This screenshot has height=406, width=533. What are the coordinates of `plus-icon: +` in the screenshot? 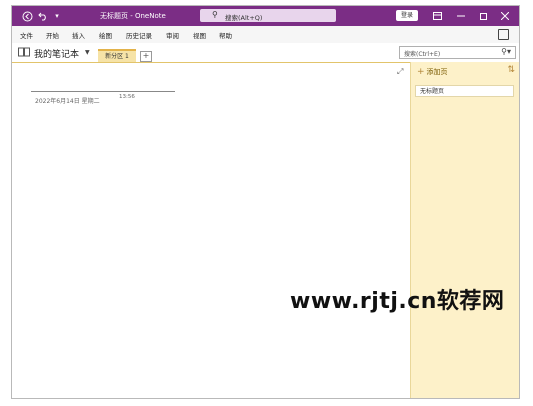 It's located at (421, 72).